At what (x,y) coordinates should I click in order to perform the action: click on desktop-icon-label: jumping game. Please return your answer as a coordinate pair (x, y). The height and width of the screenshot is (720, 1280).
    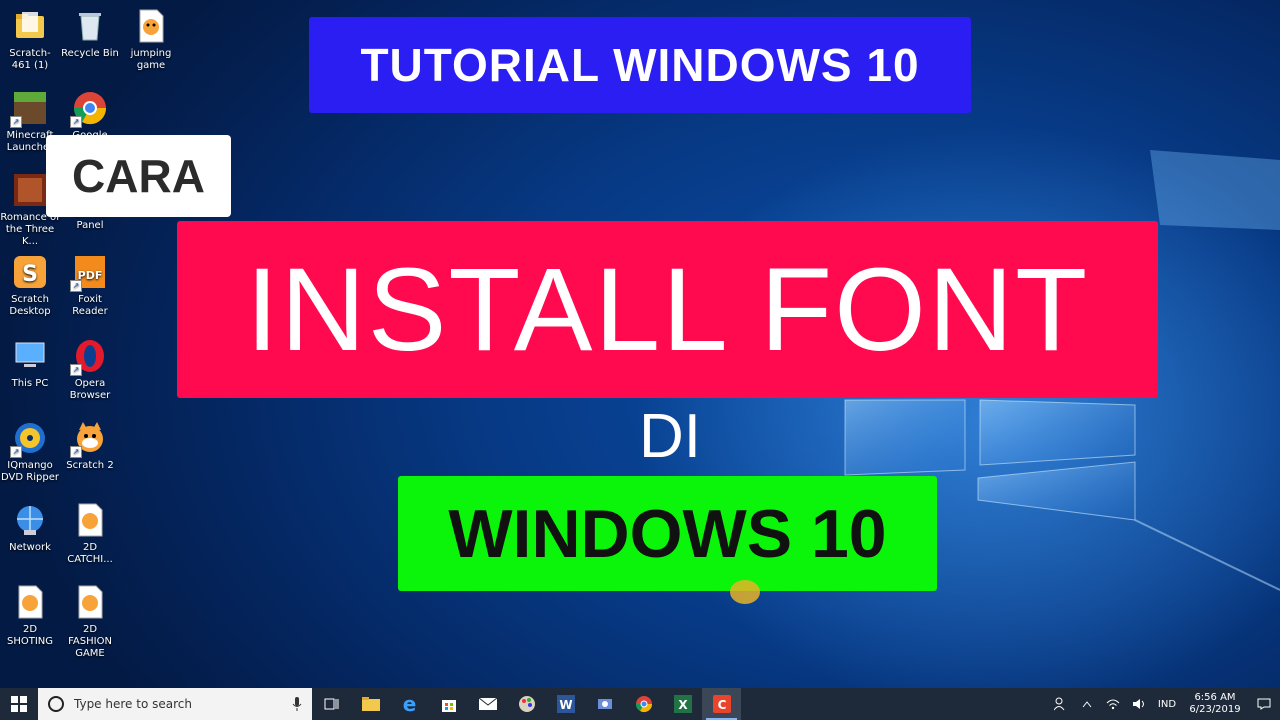
    Looking at the image, I should click on (151, 59).